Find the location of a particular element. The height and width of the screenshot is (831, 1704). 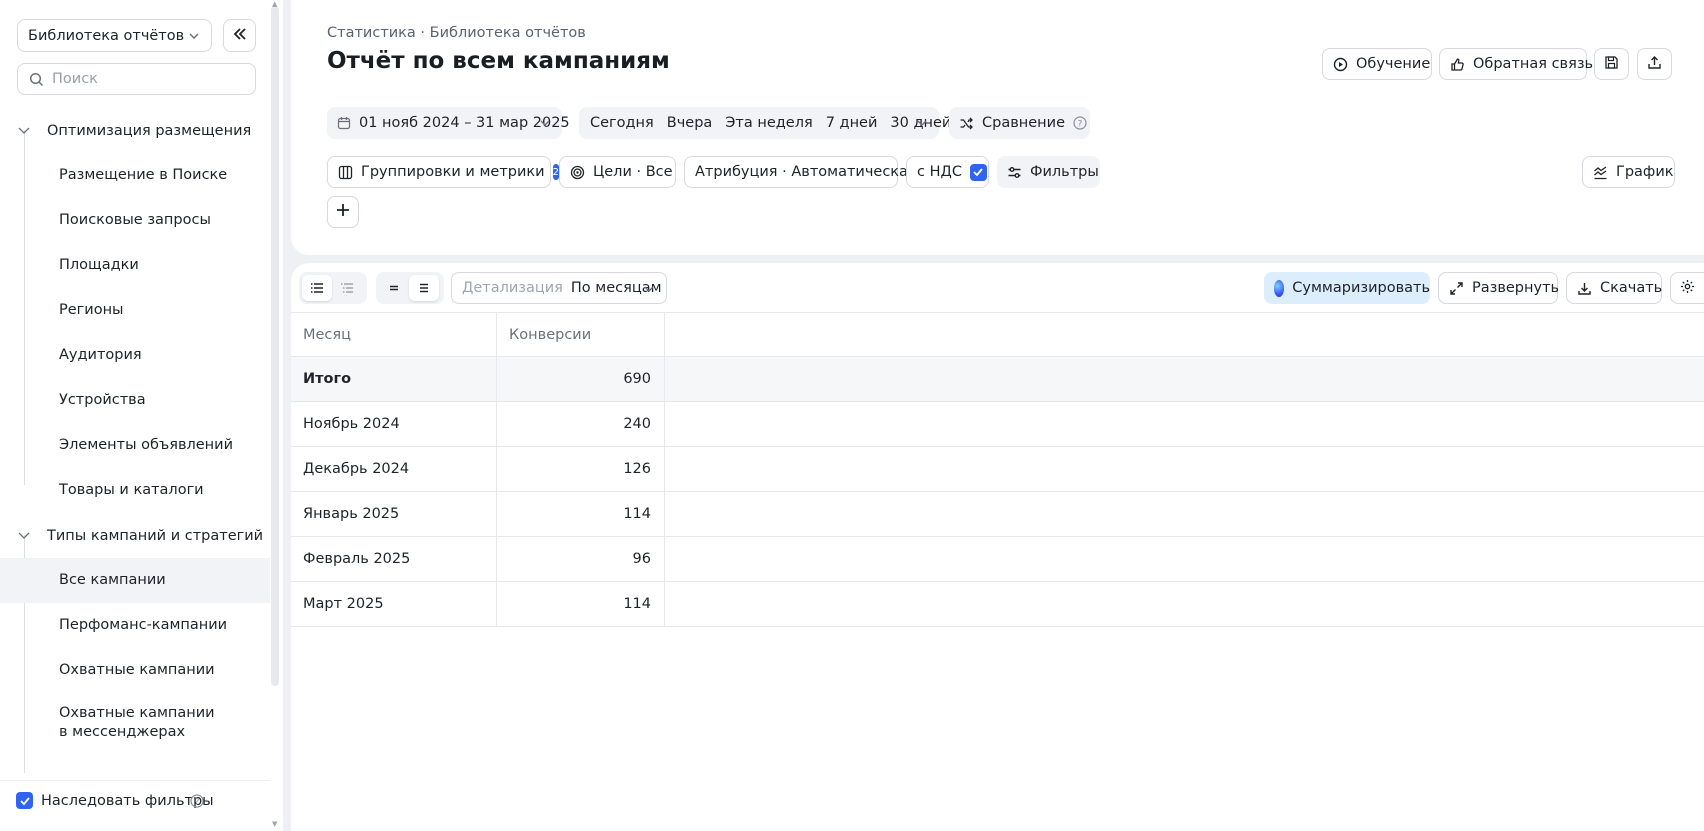

save-report-button is located at coordinates (1611, 64).